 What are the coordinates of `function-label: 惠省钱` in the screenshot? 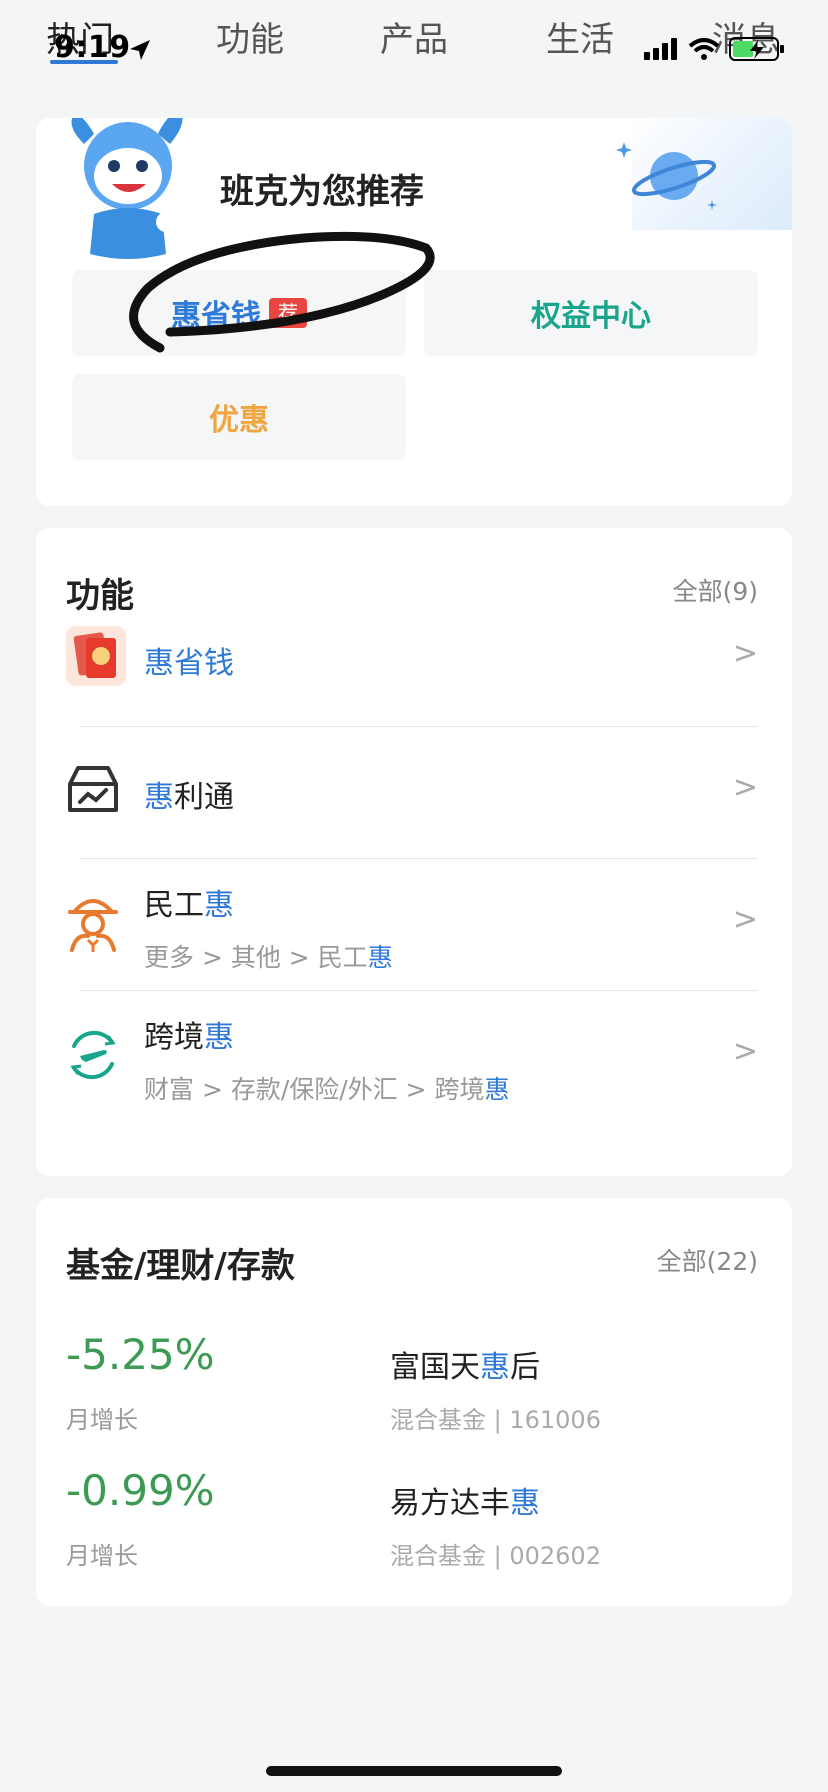 It's located at (189, 660).